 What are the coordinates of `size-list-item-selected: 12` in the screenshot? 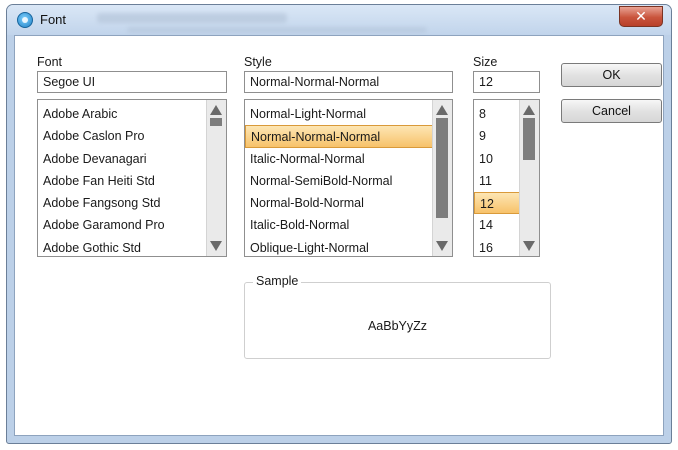 It's located at (497, 203).